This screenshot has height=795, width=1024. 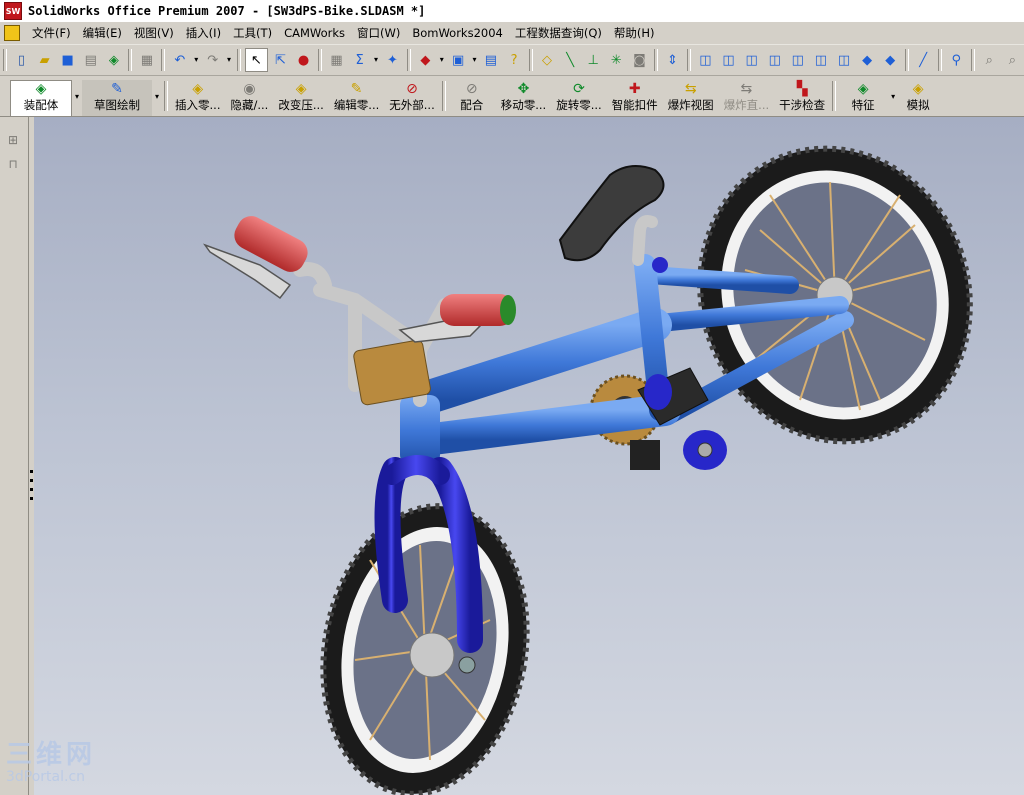 I want to click on pin-icon: ╱, so click(x=923, y=60).